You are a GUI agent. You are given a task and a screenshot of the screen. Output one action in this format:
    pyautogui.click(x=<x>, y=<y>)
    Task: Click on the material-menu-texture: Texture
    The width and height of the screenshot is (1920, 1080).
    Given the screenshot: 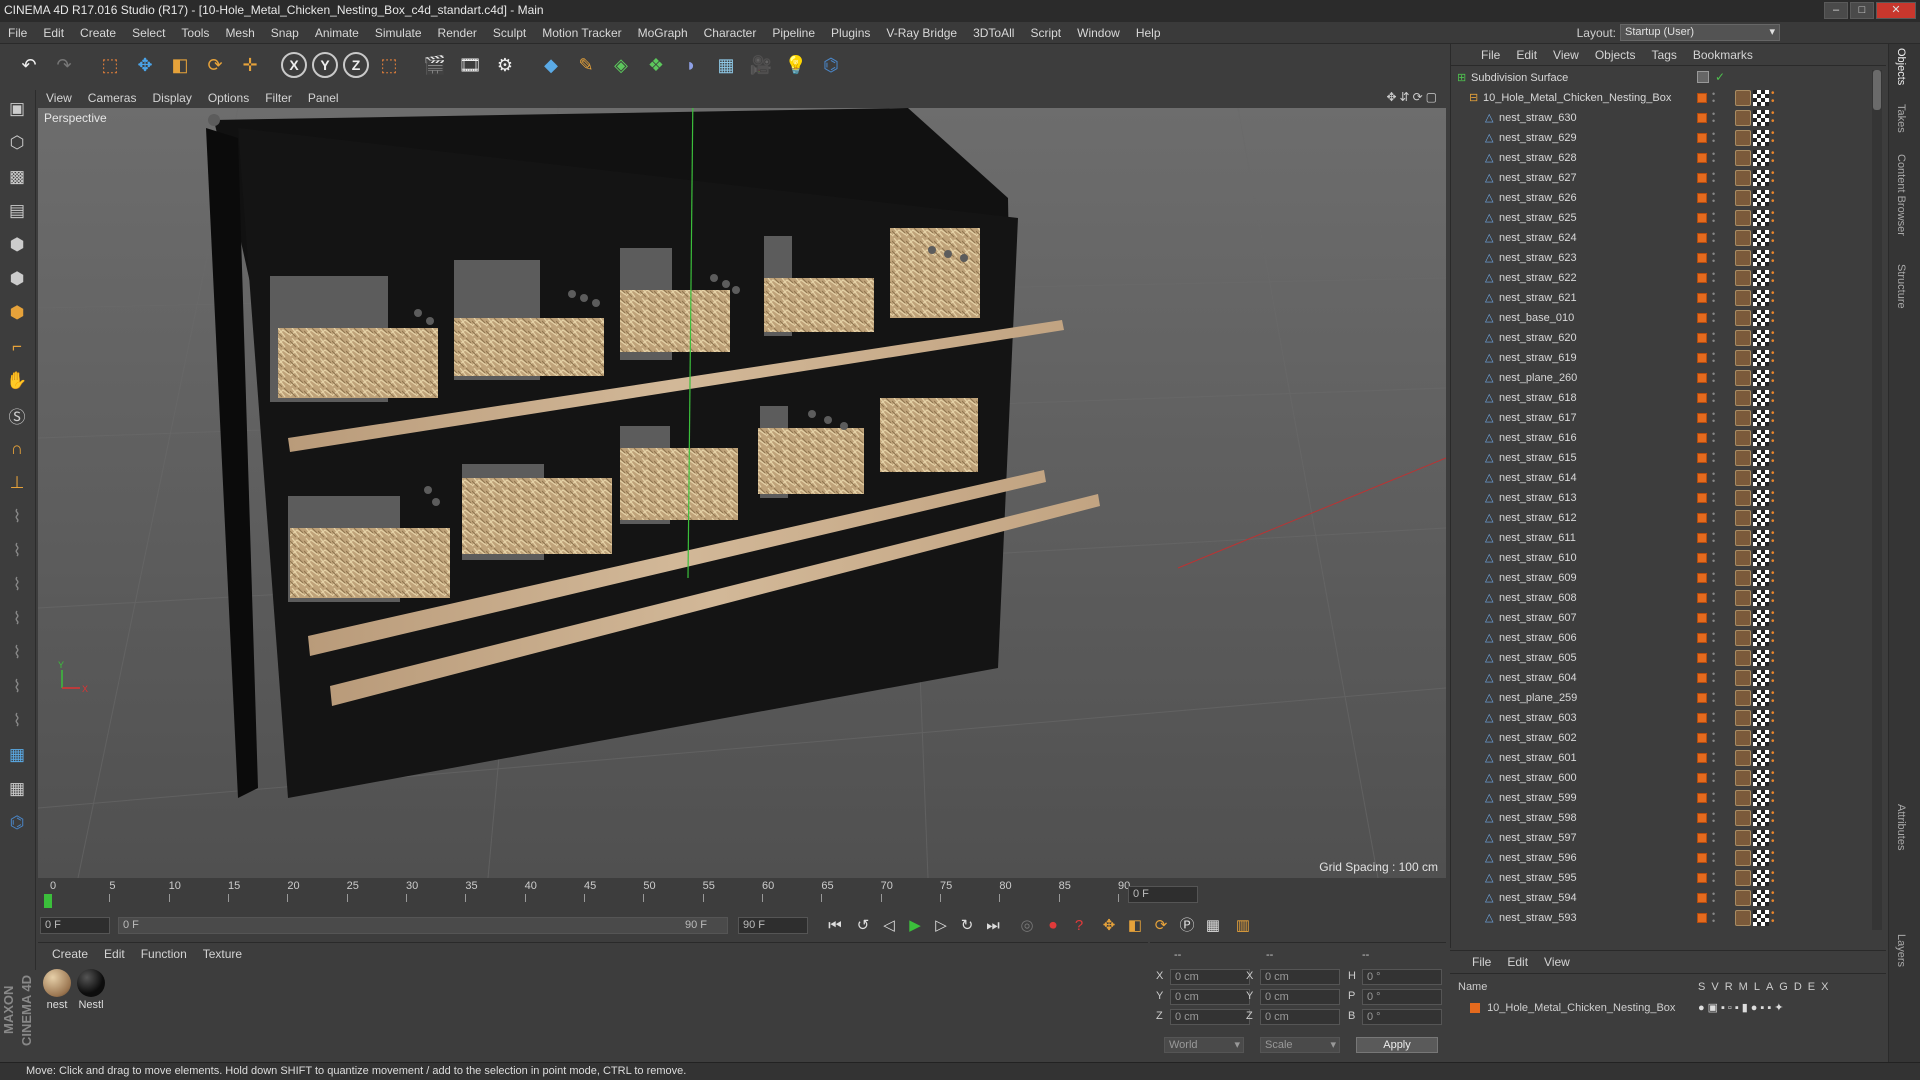 What is the action you would take?
    pyautogui.click(x=222, y=954)
    